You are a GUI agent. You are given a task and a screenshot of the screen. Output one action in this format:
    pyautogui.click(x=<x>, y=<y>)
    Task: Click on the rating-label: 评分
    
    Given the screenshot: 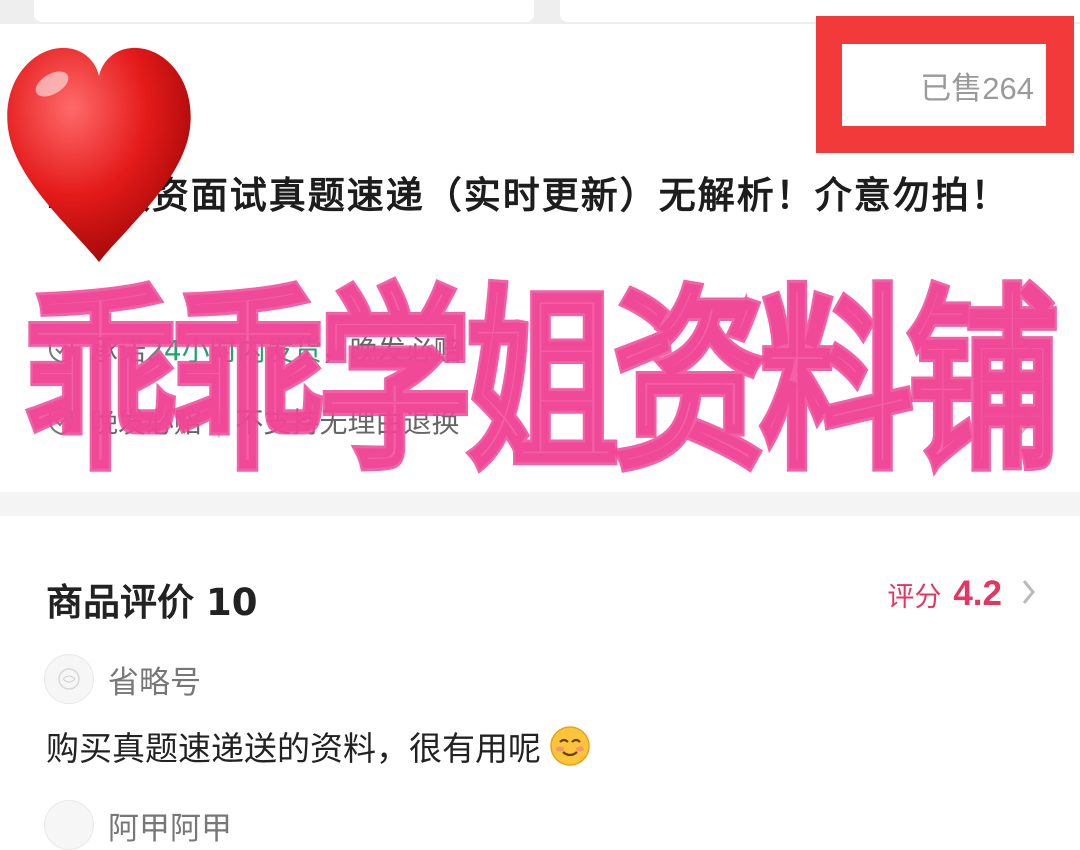 What is the action you would take?
    pyautogui.click(x=914, y=597)
    